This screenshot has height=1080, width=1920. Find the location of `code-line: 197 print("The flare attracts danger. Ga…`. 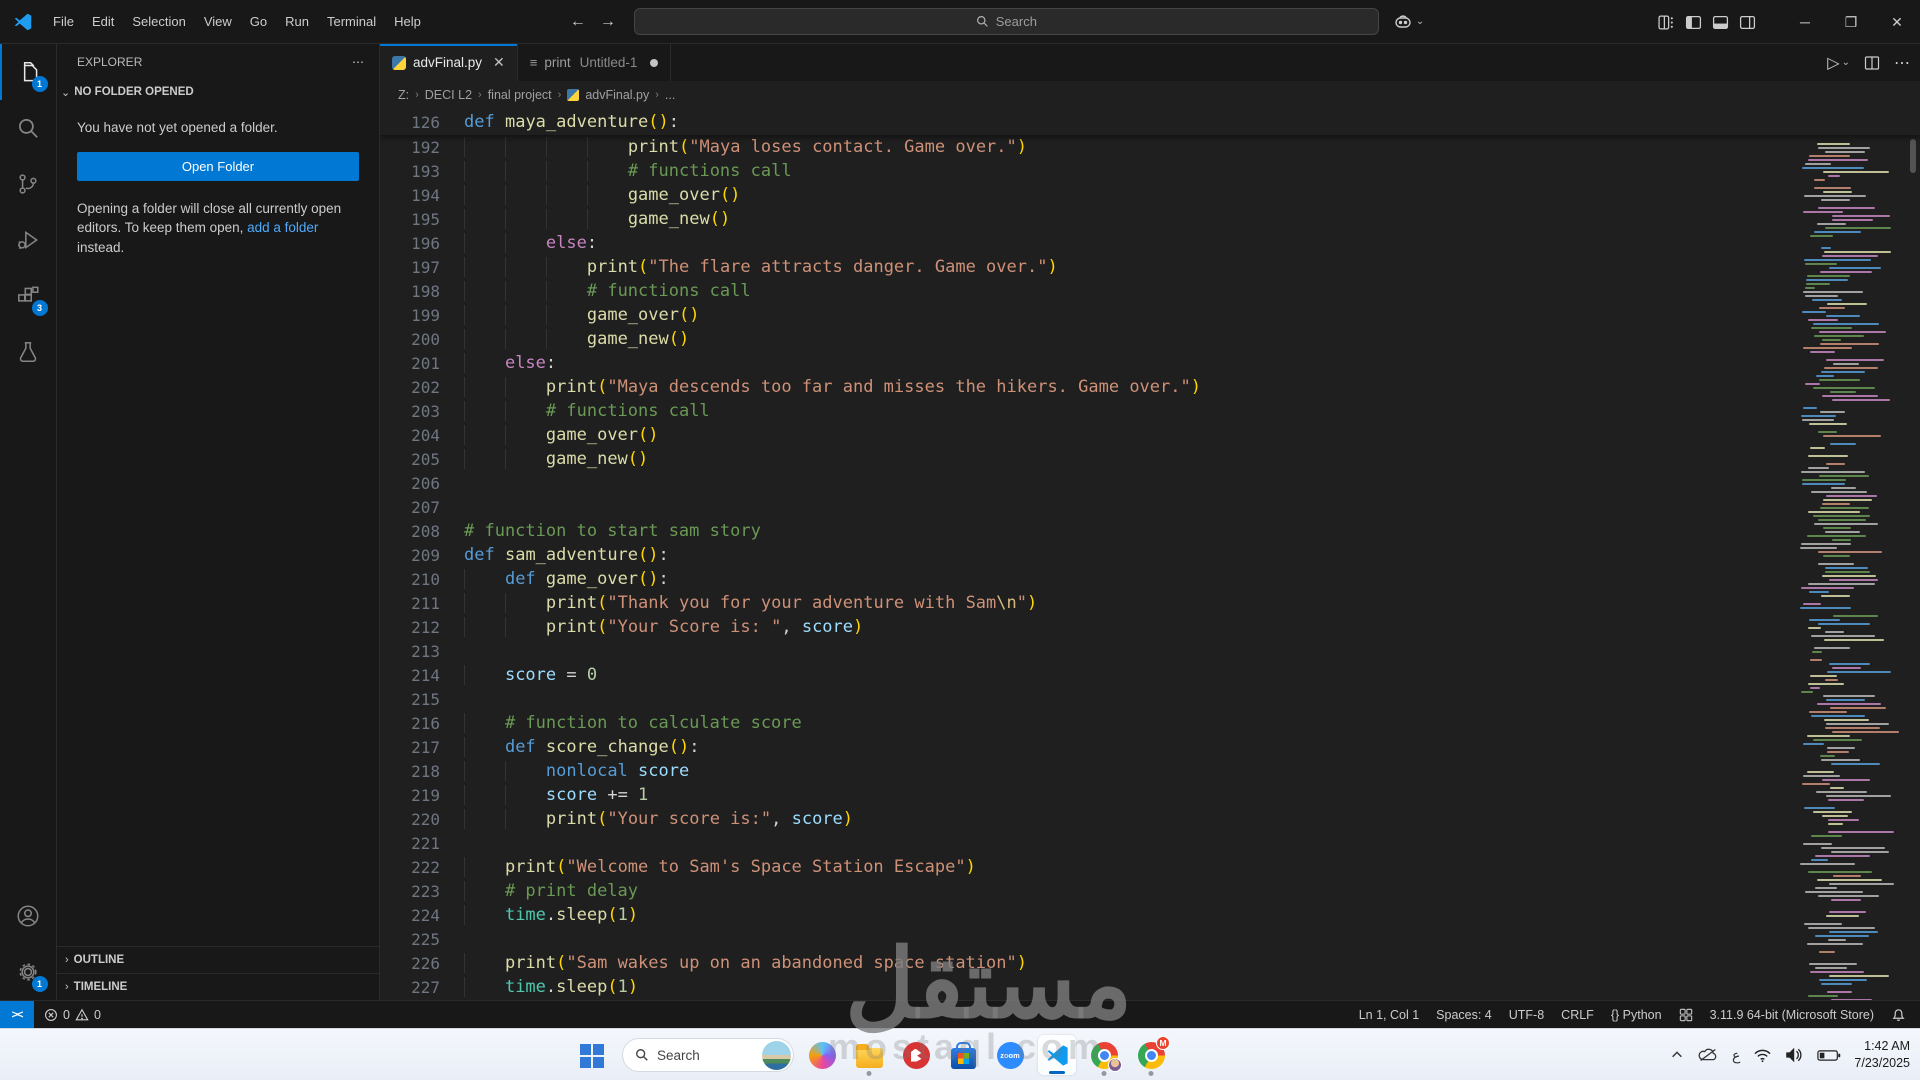

code-line: 197 print("The flare attracts danger. Ga… is located at coordinates (1088, 267).